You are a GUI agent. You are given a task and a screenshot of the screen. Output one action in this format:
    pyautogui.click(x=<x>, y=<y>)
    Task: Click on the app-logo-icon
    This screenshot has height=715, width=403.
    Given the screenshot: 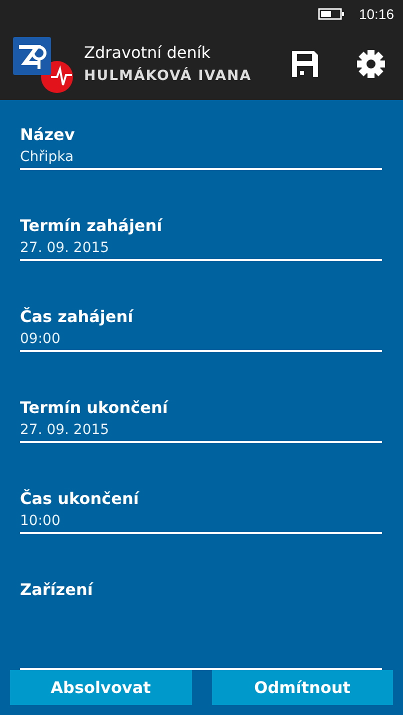 What is the action you would take?
    pyautogui.click(x=42, y=63)
    